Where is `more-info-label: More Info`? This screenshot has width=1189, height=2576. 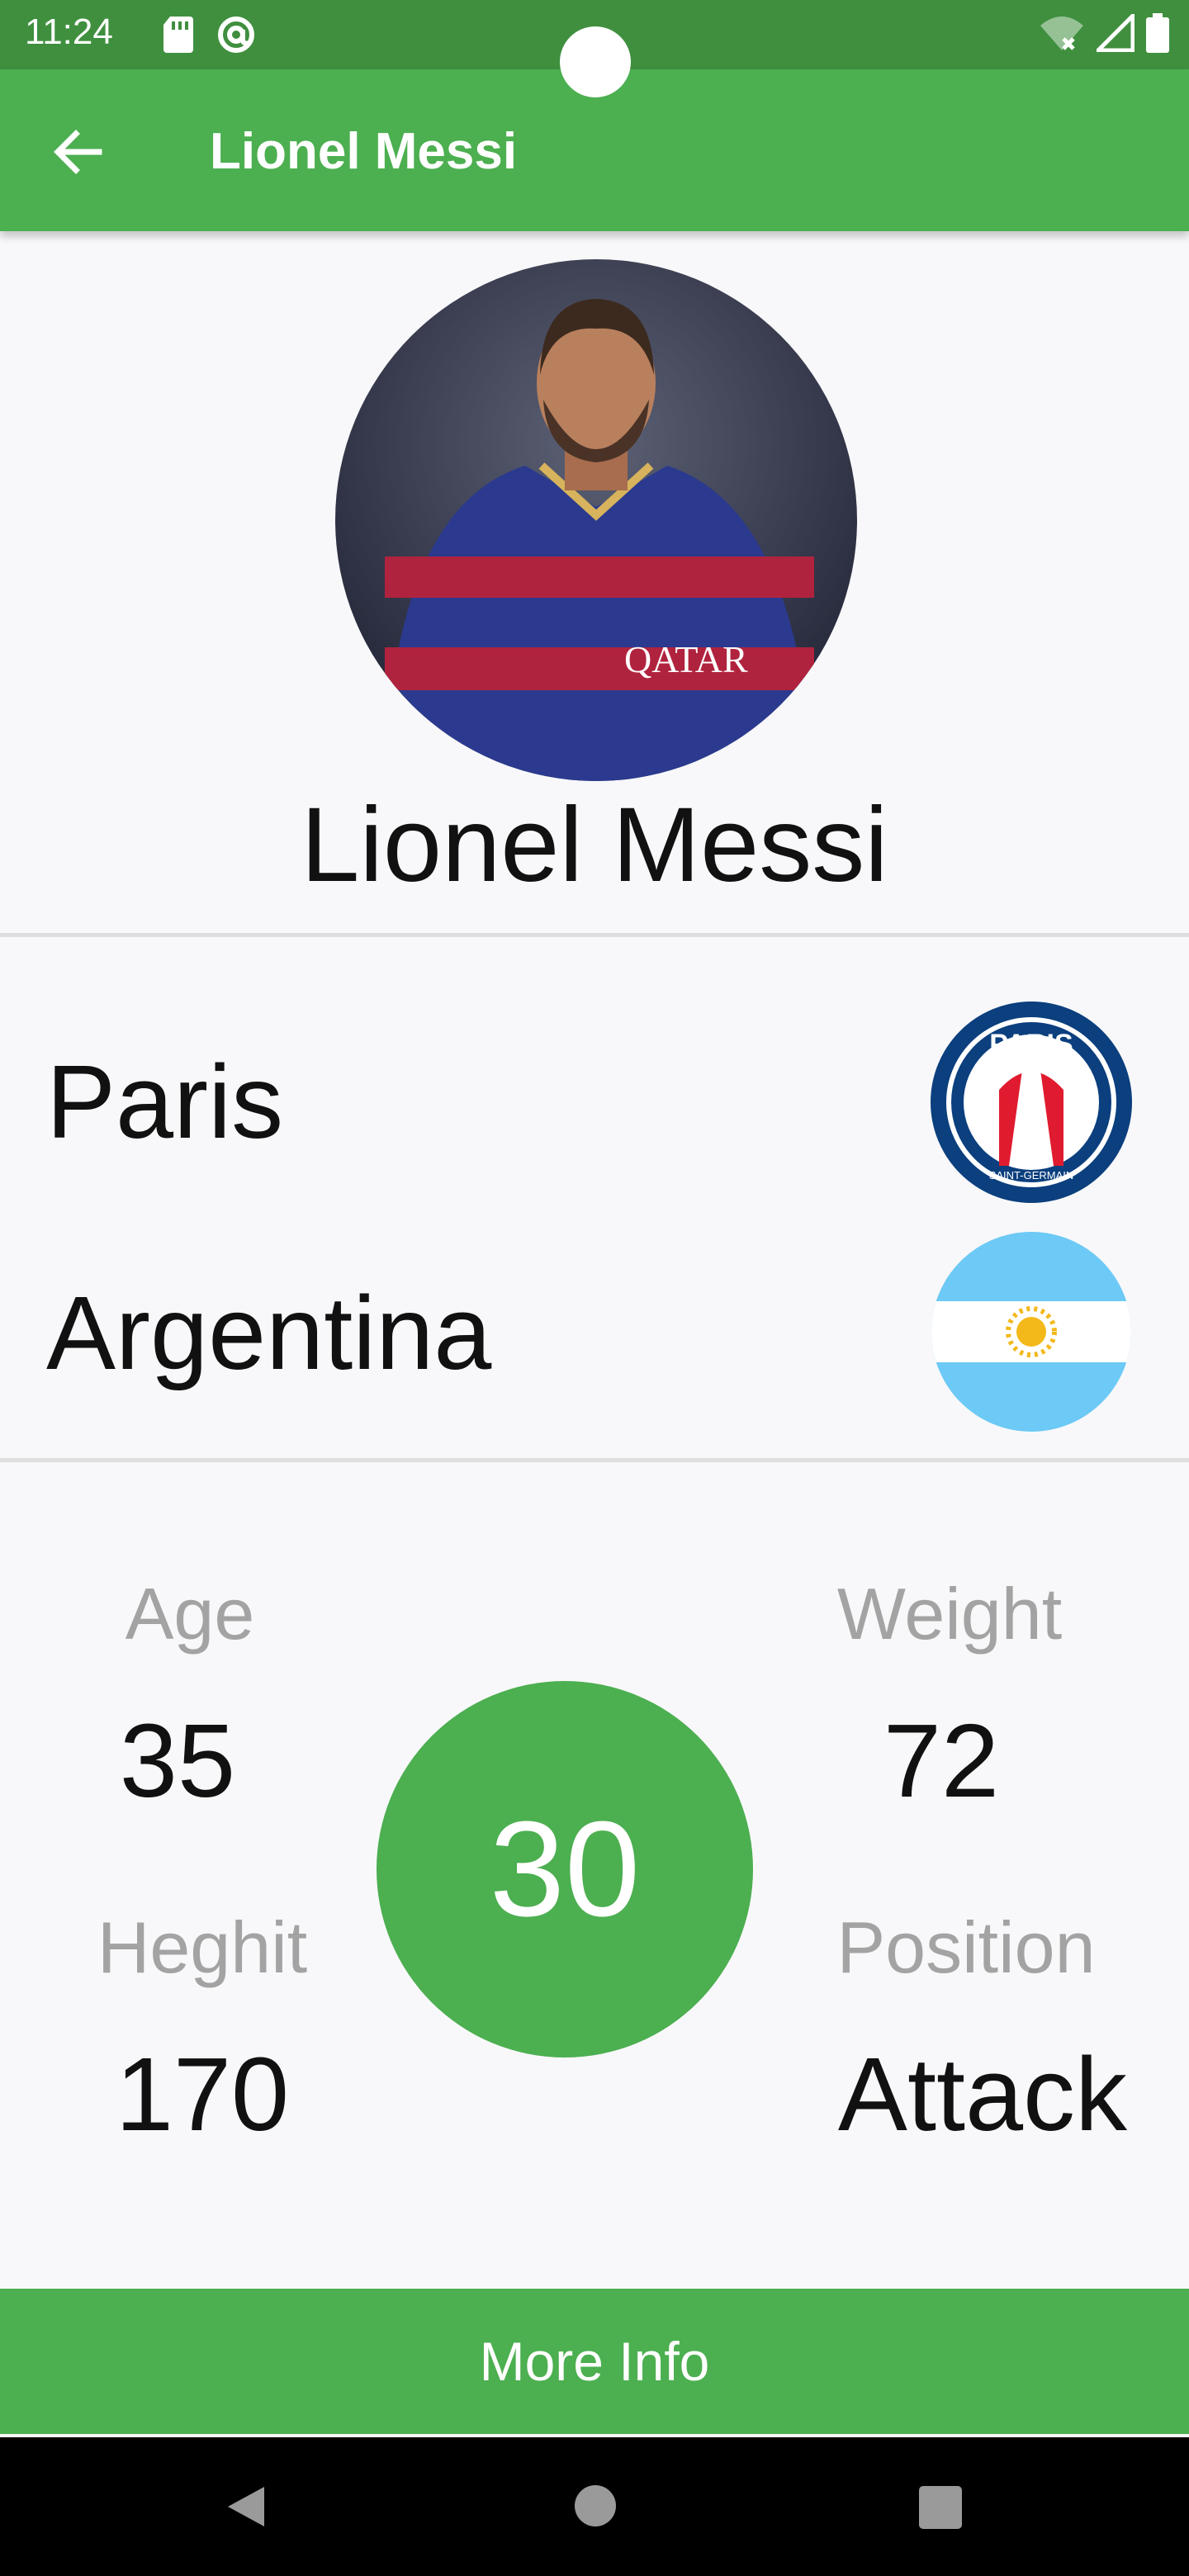 more-info-label: More Info is located at coordinates (594, 2361).